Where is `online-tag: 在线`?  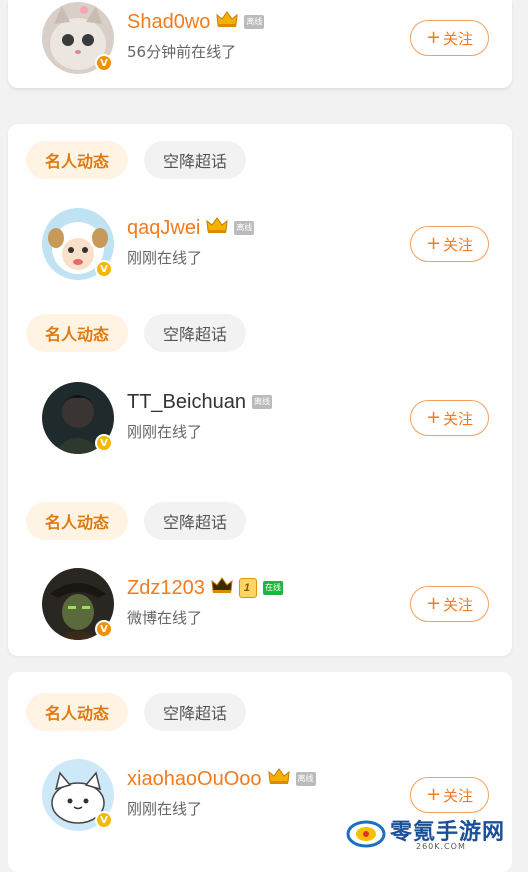
online-tag: 在线 is located at coordinates (272, 588).